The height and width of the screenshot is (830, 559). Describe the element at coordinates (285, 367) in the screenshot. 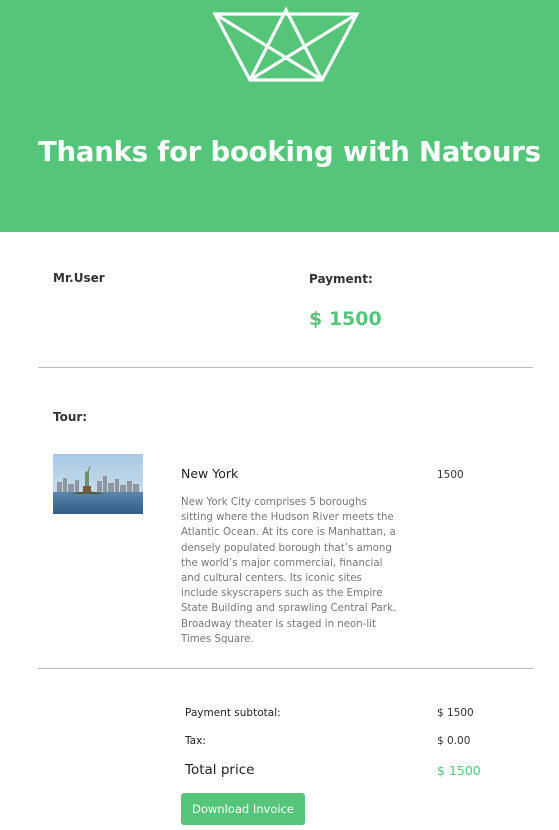

I see `divider-top` at that location.